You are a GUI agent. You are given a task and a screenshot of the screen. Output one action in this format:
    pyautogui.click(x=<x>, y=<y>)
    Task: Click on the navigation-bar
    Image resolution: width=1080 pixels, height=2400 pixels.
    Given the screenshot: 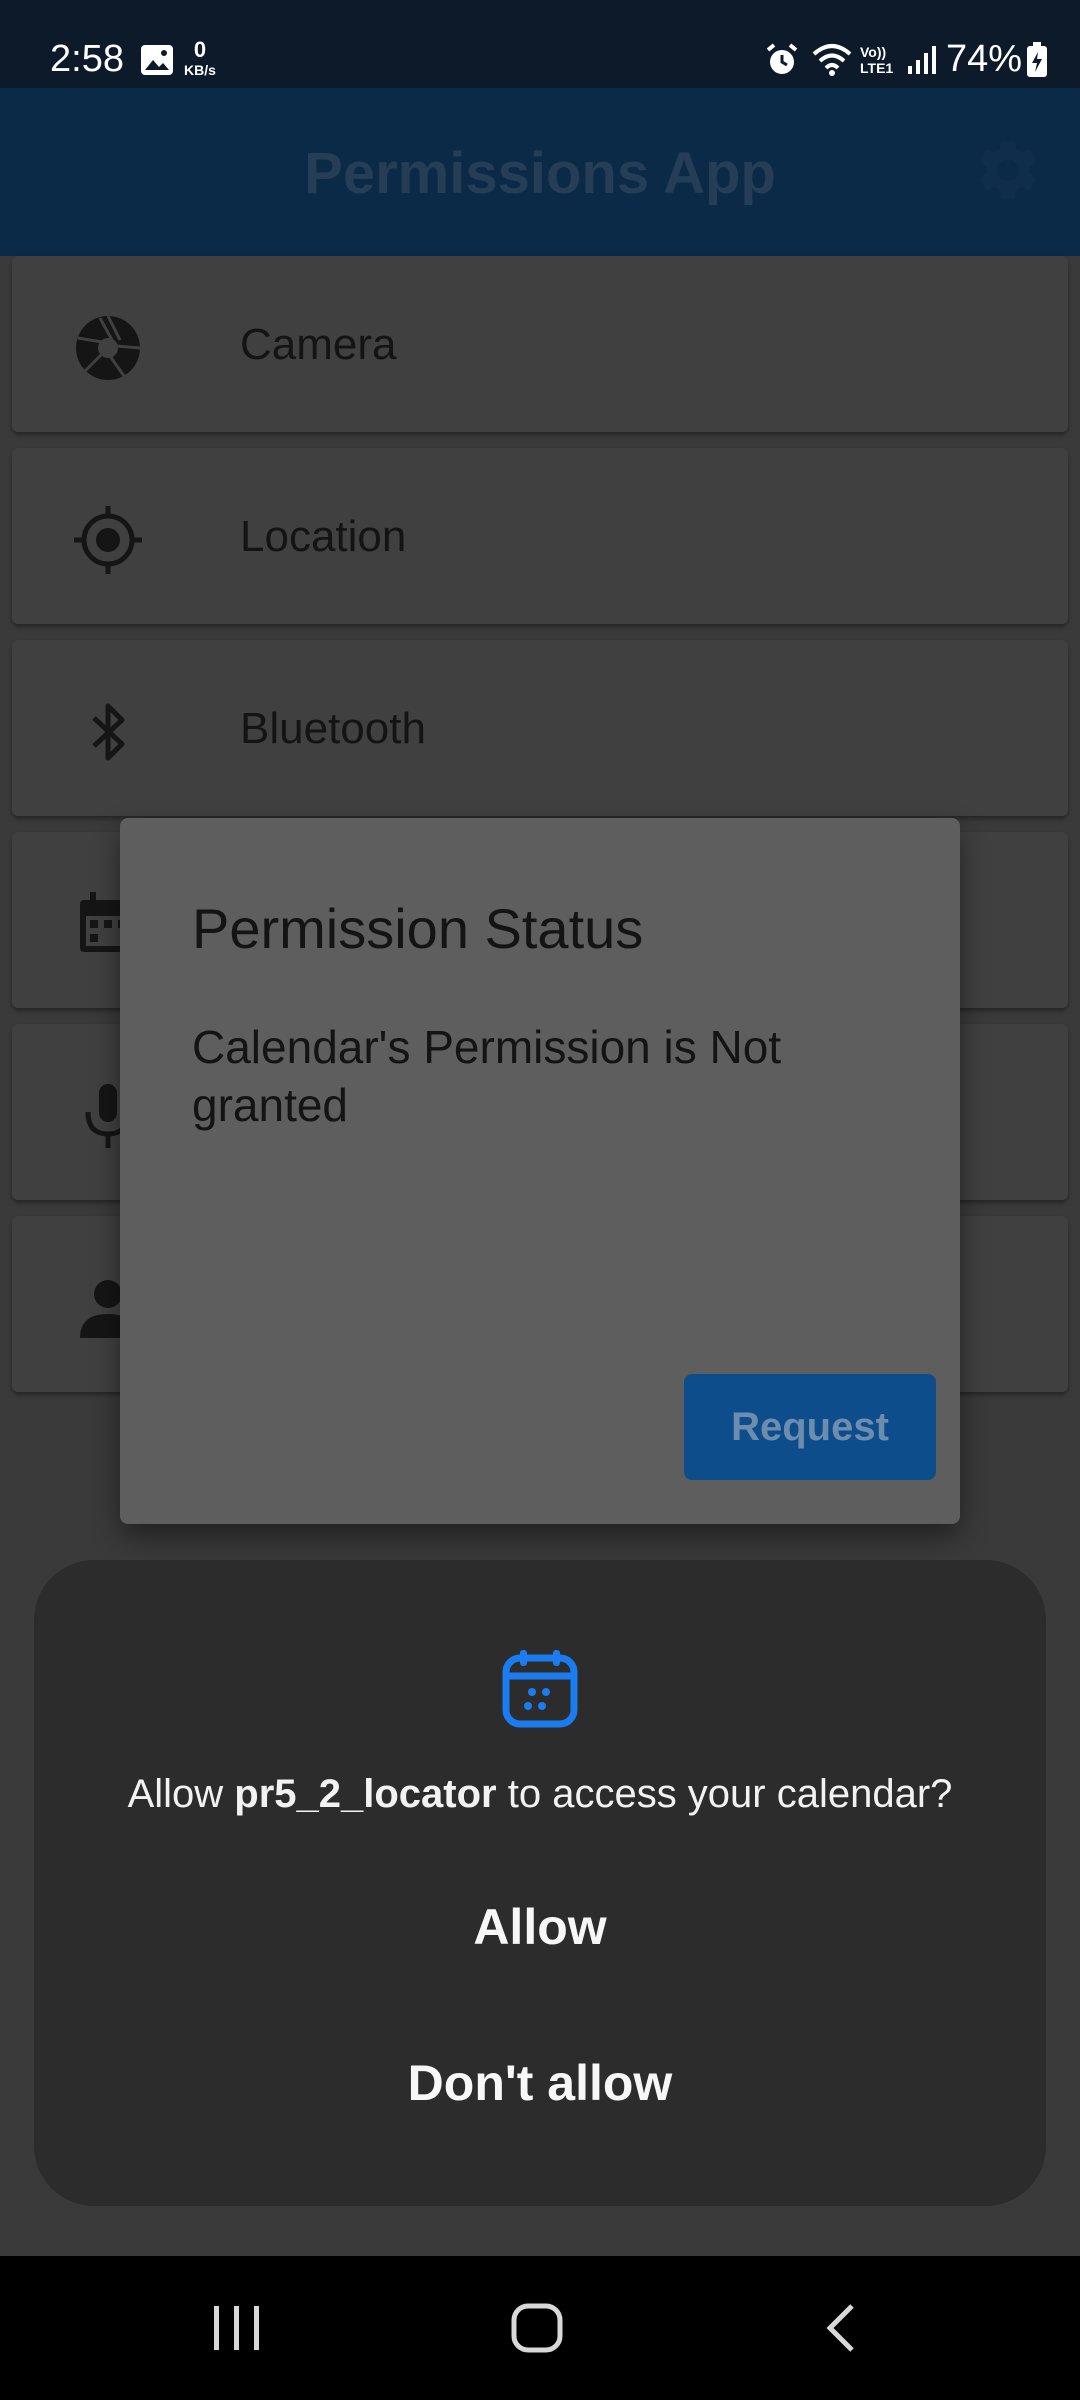 What is the action you would take?
    pyautogui.click(x=540, y=2328)
    